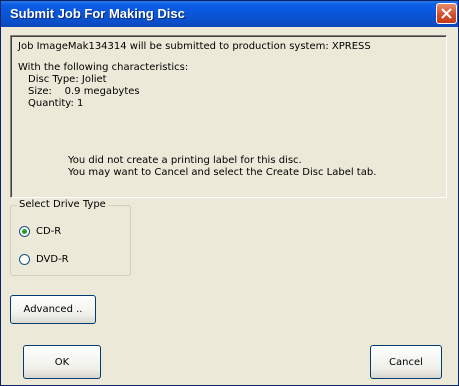 This screenshot has height=386, width=459. What do you see at coordinates (52, 259) in the screenshot?
I see `radio-label-dvd-r: DVD-R` at bounding box center [52, 259].